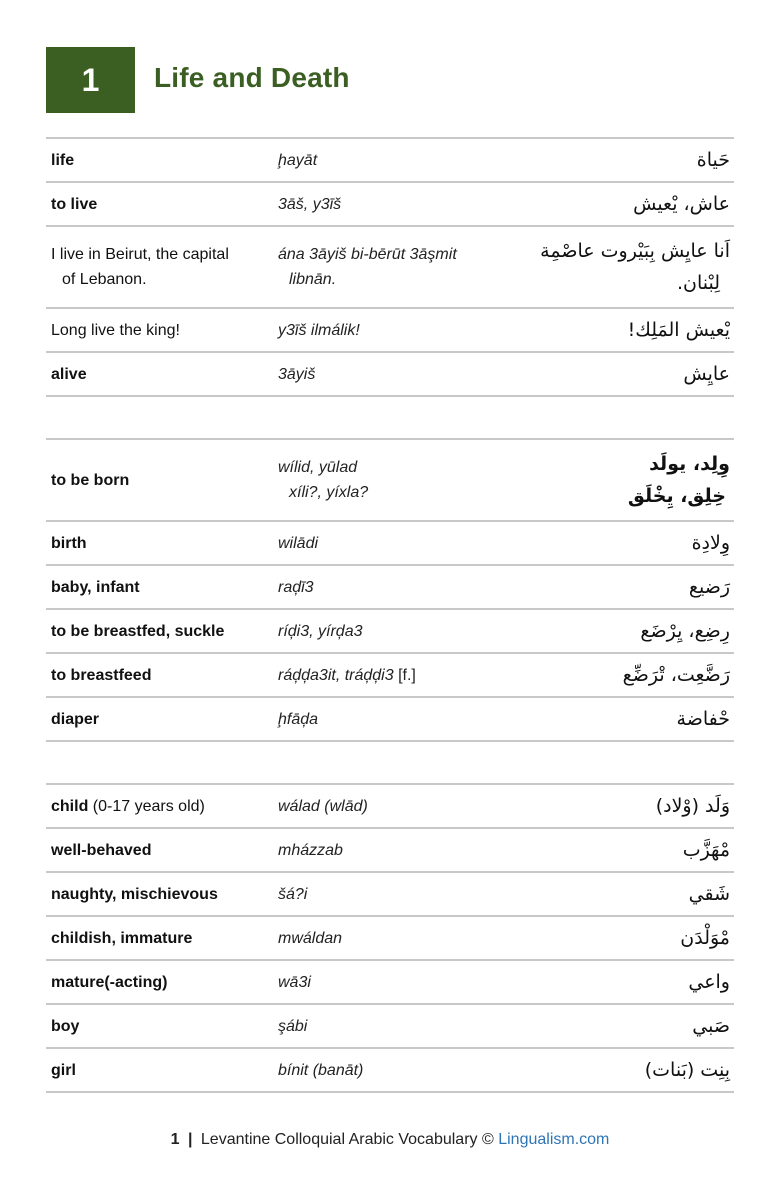  Describe the element at coordinates (678, 330) in the screenshot. I see `arabic-term: يْعيش المَلِك!` at that location.